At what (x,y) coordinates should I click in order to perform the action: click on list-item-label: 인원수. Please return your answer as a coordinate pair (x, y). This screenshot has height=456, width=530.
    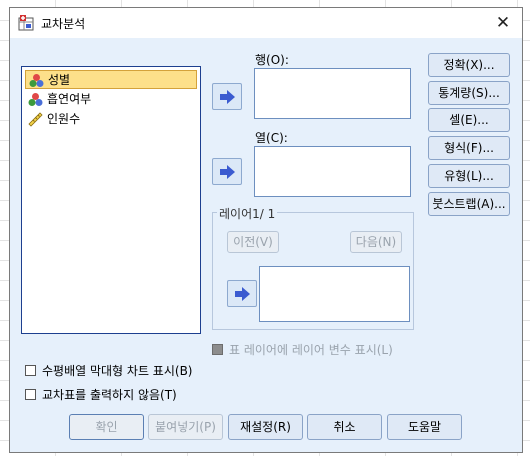
    Looking at the image, I should click on (64, 119).